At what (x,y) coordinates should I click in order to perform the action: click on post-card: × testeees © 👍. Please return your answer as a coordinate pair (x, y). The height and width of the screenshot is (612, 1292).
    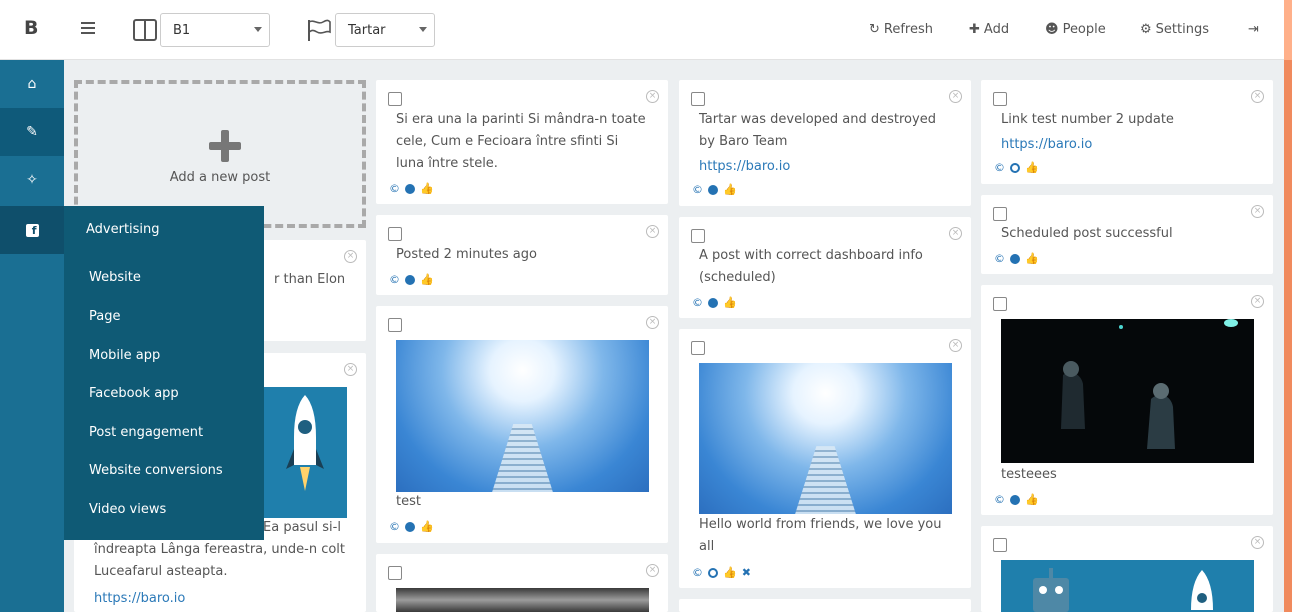
    Looking at the image, I should click on (1127, 400).